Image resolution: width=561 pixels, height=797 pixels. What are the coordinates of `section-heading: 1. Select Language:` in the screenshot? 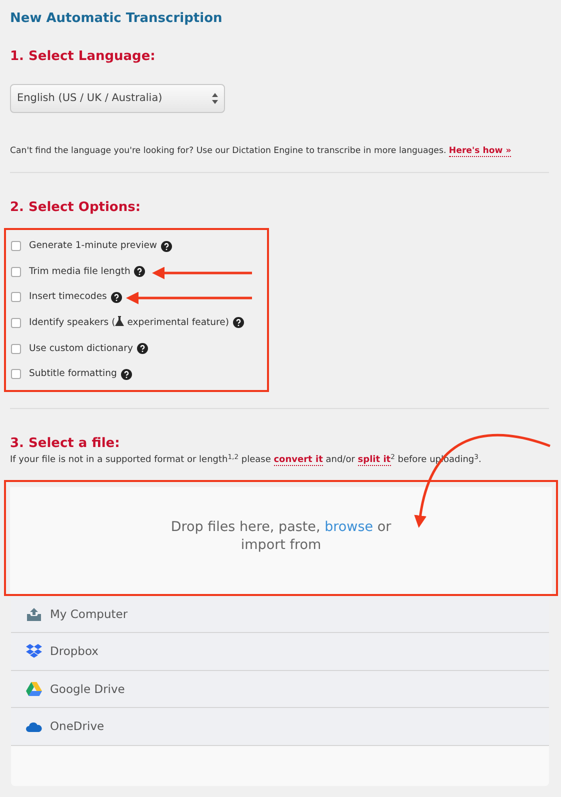 It's located at (83, 57).